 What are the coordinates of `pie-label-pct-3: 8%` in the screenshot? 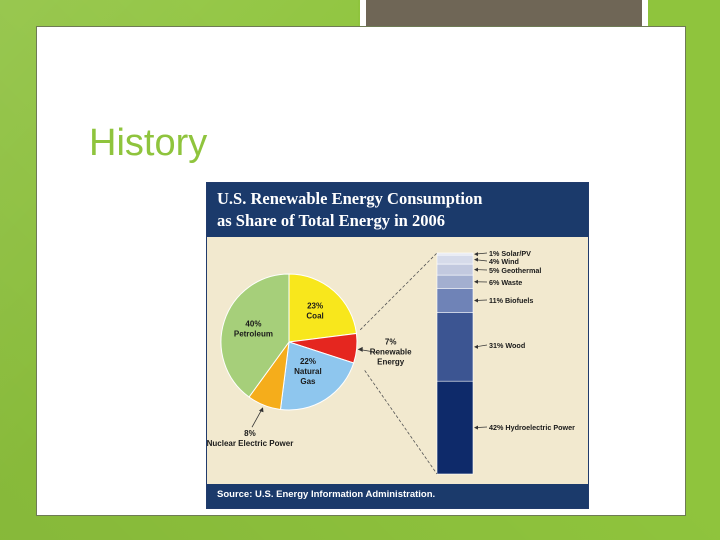 It's located at (250, 433).